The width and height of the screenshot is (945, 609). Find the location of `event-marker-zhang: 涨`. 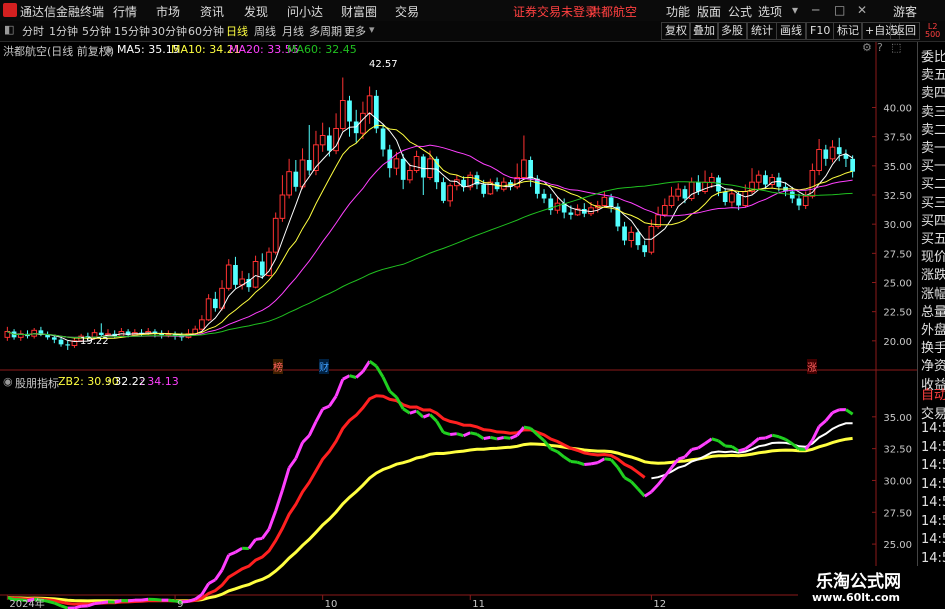

event-marker-zhang: 涨 is located at coordinates (812, 366).